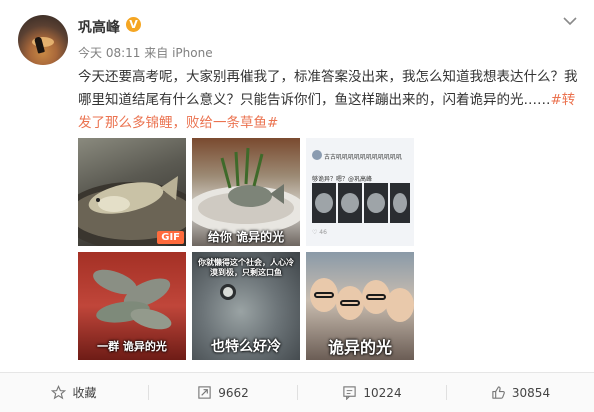 Image resolution: width=594 pixels, height=412 pixels. What do you see at coordinates (109, 53) in the screenshot?
I see `post-time: 今天 08:11` at bounding box center [109, 53].